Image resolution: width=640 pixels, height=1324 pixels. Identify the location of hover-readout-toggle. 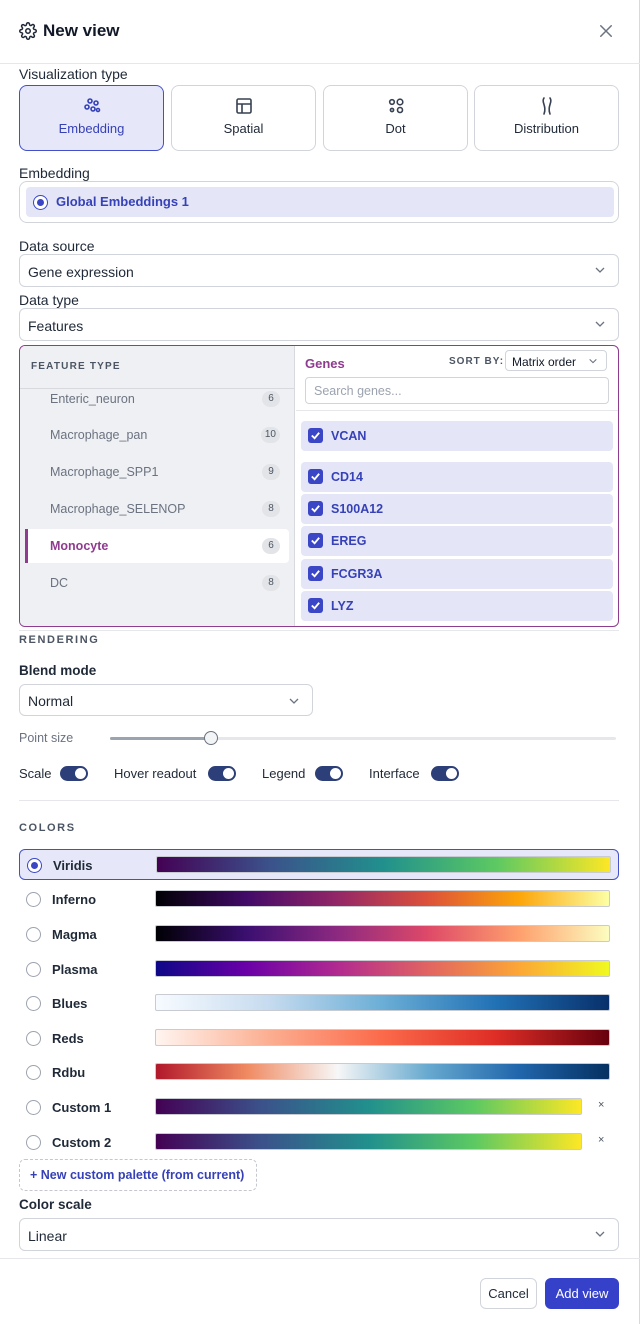
(222, 773).